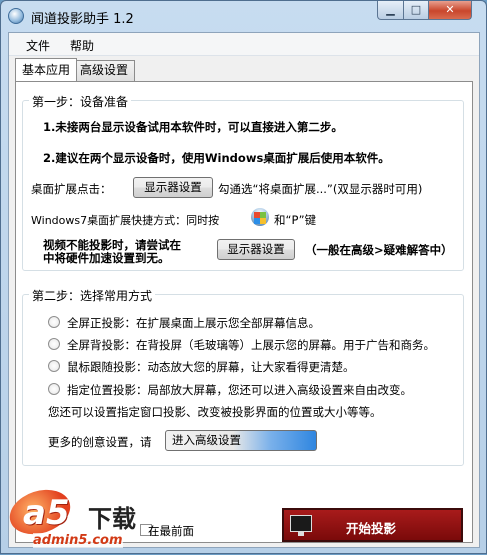 The height and width of the screenshot is (555, 487). What do you see at coordinates (71, 189) in the screenshot?
I see `extend-label: 桌面扩展点击：` at bounding box center [71, 189].